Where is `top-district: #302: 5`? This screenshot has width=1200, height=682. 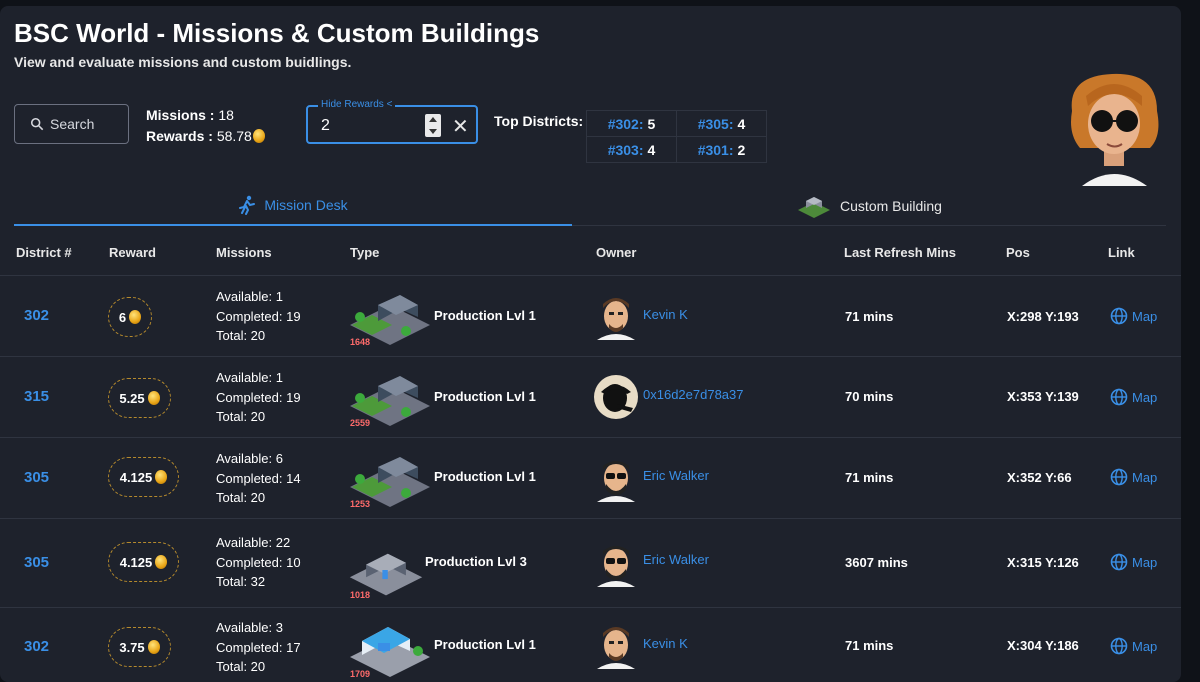
top-district: #302: 5 is located at coordinates (631, 123).